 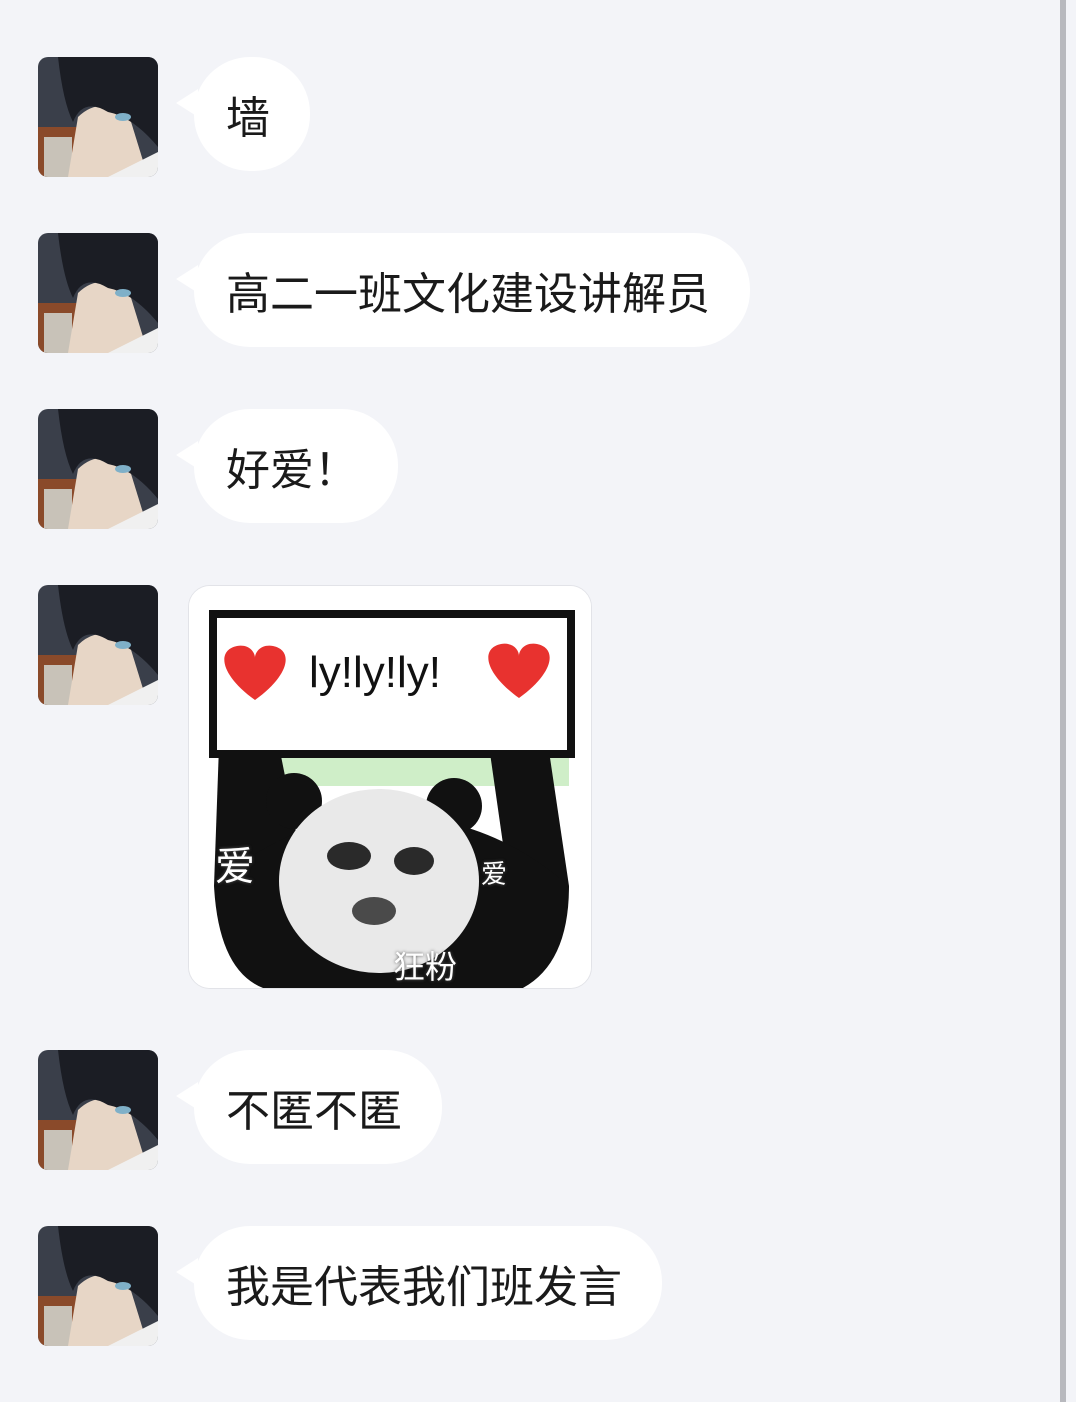 I want to click on message-bubble: 高二一班文化建设讲解员, so click(x=472, y=290).